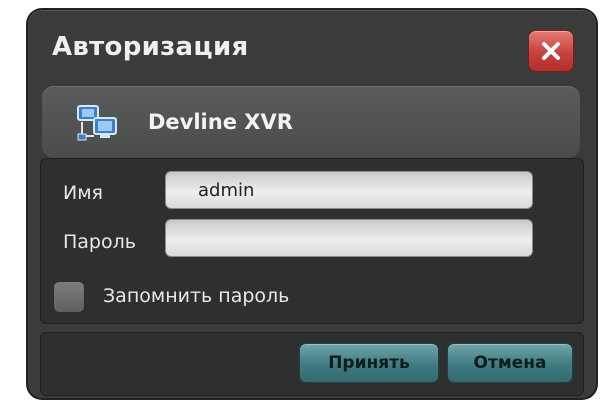  I want to click on close-button, so click(551, 51).